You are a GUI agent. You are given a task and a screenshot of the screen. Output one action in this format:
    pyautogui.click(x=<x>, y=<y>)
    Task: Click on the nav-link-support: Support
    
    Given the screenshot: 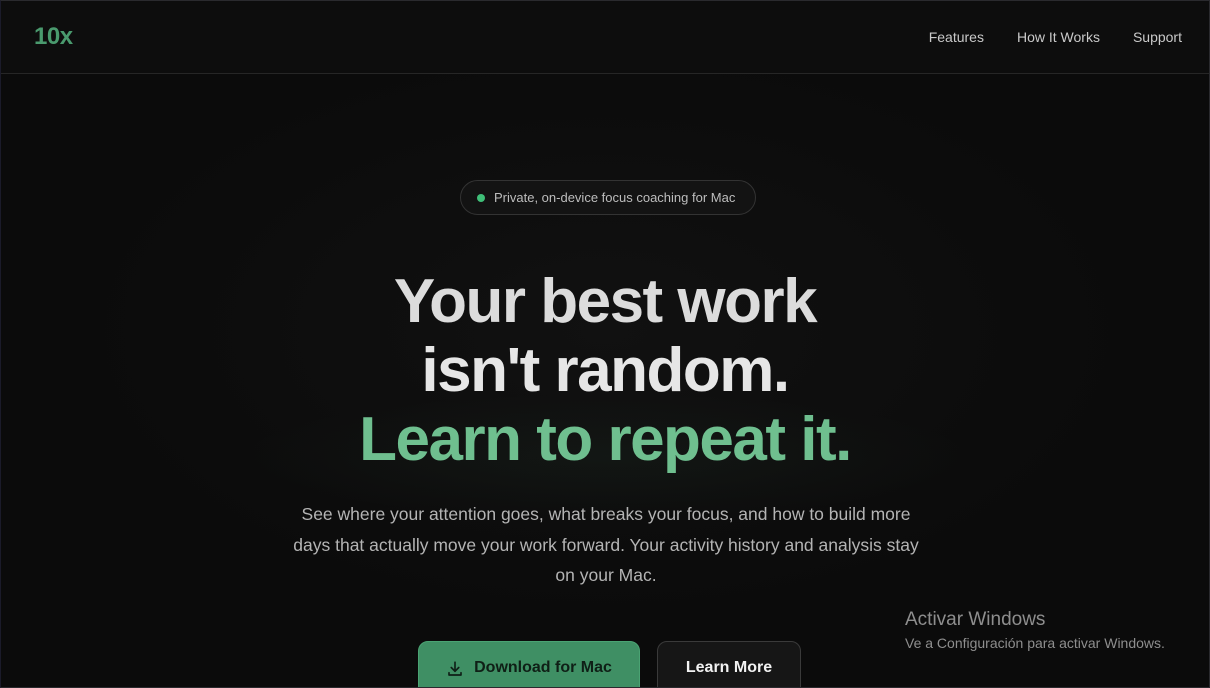 What is the action you would take?
    pyautogui.click(x=1157, y=37)
    